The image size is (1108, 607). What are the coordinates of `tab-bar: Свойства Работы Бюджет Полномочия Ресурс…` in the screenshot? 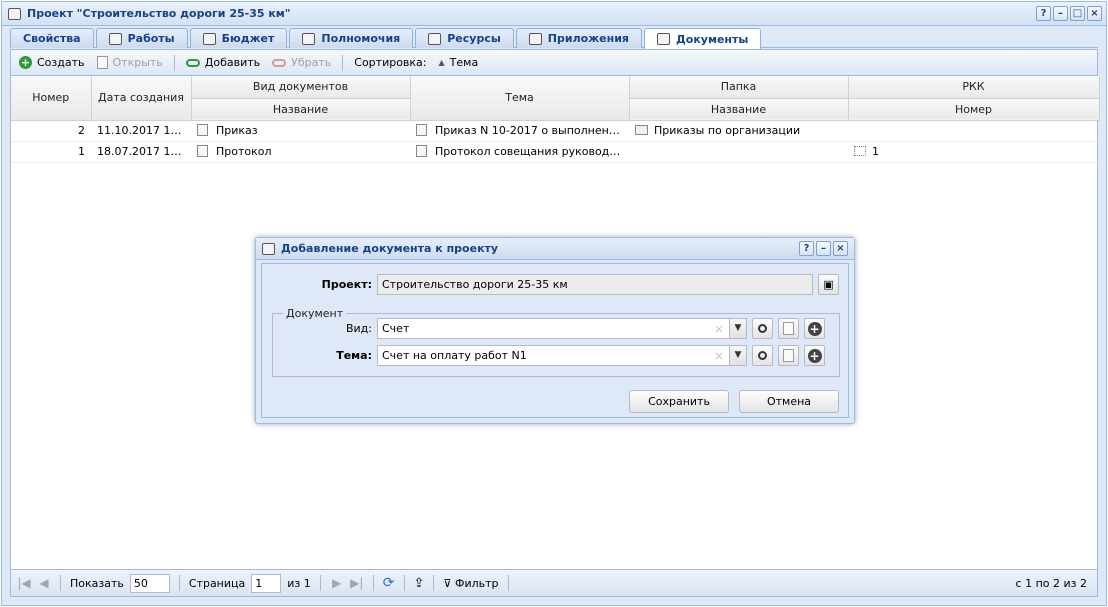 It's located at (554, 37).